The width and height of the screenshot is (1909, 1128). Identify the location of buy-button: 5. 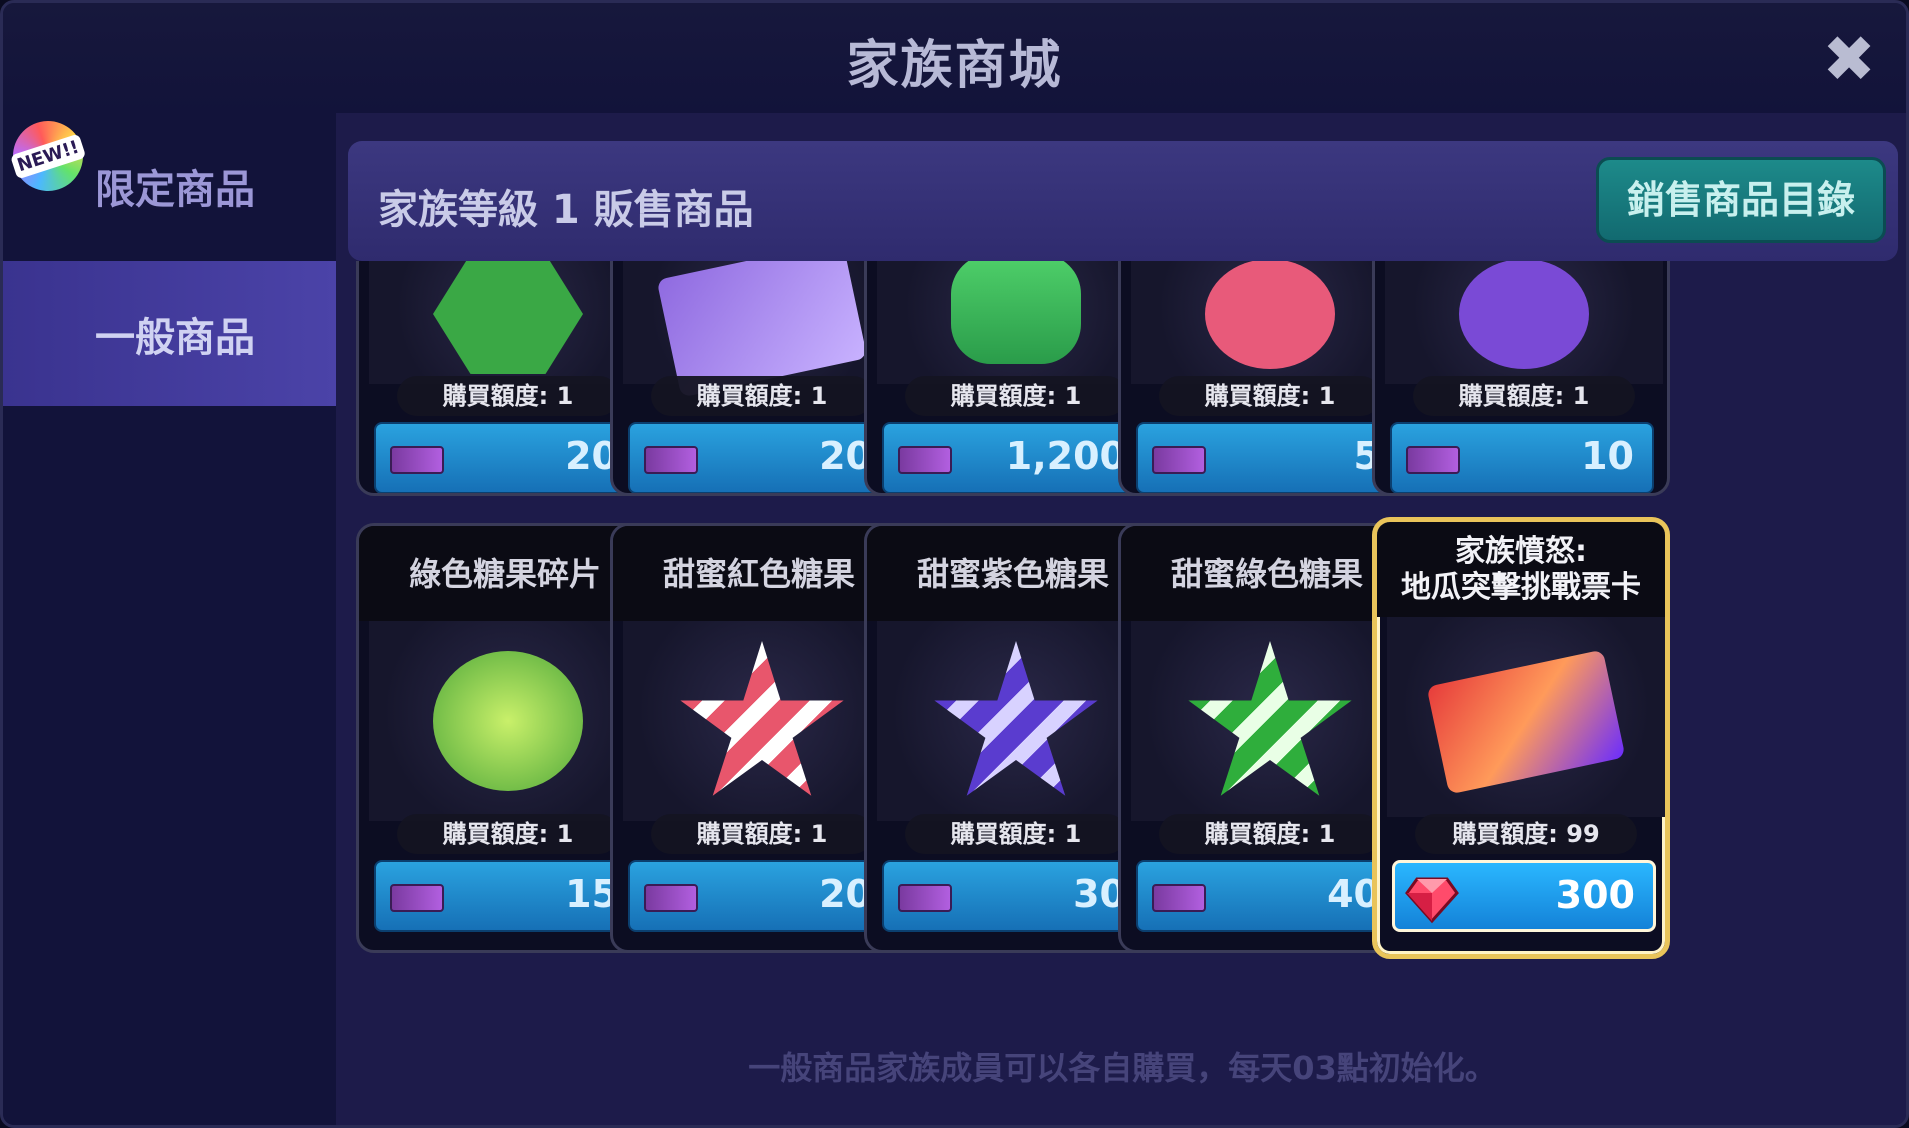
(1268, 457).